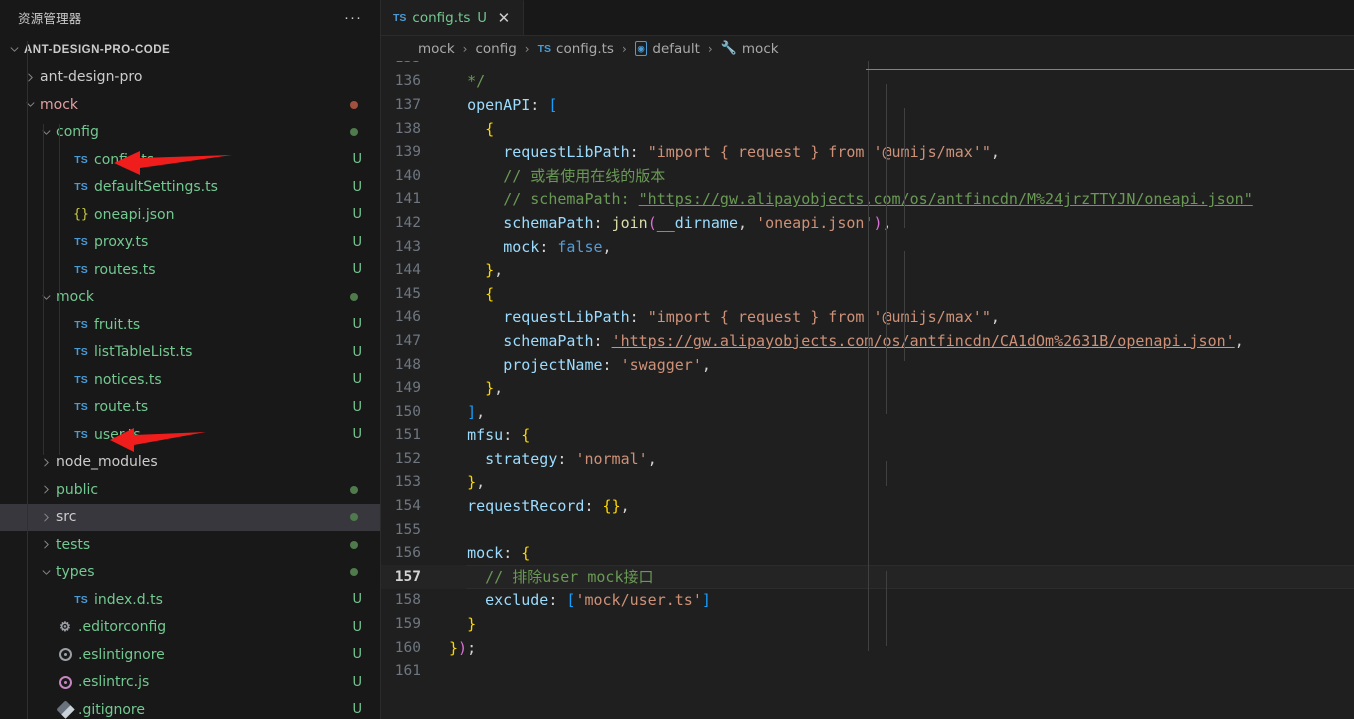 Image resolution: width=1354 pixels, height=719 pixels. Describe the element at coordinates (190, 270) in the screenshot. I see `tree-item-routes.ts: TS routes.ts U` at that location.